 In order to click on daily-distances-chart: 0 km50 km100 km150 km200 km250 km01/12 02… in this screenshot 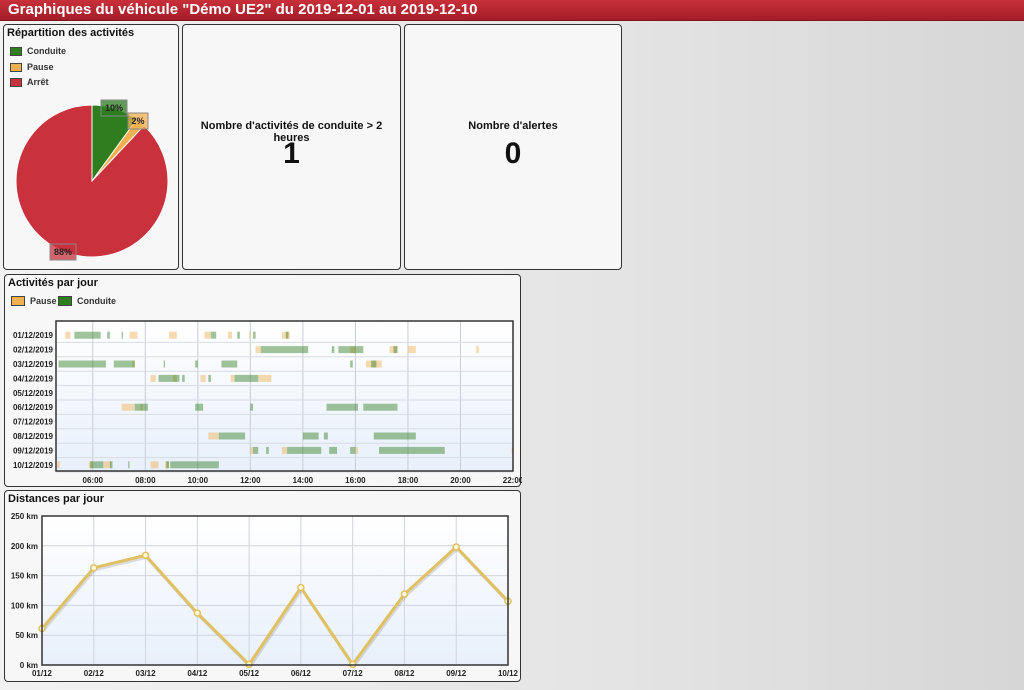, I will do `click(265, 595)`.